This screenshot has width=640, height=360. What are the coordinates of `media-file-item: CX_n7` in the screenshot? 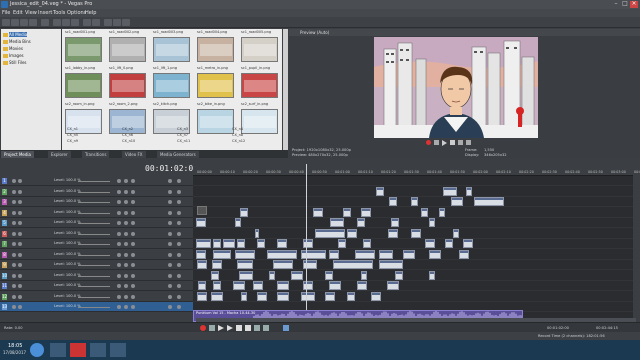 It's located at (182, 135).